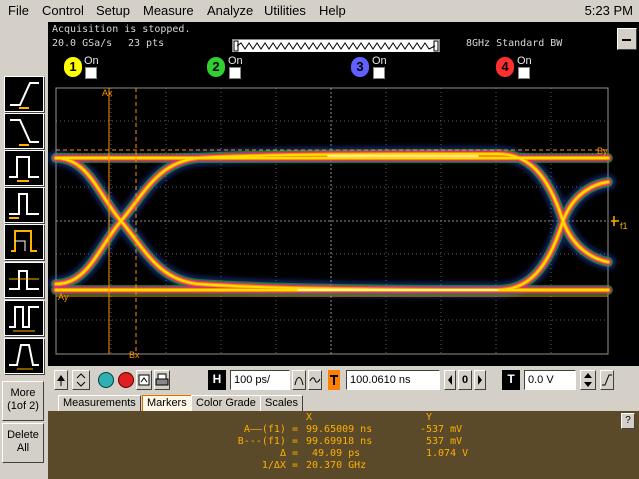 Image resolution: width=639 pixels, height=479 pixels. Describe the element at coordinates (99, 403) in the screenshot. I see `tab-measurements: Measurements` at that location.